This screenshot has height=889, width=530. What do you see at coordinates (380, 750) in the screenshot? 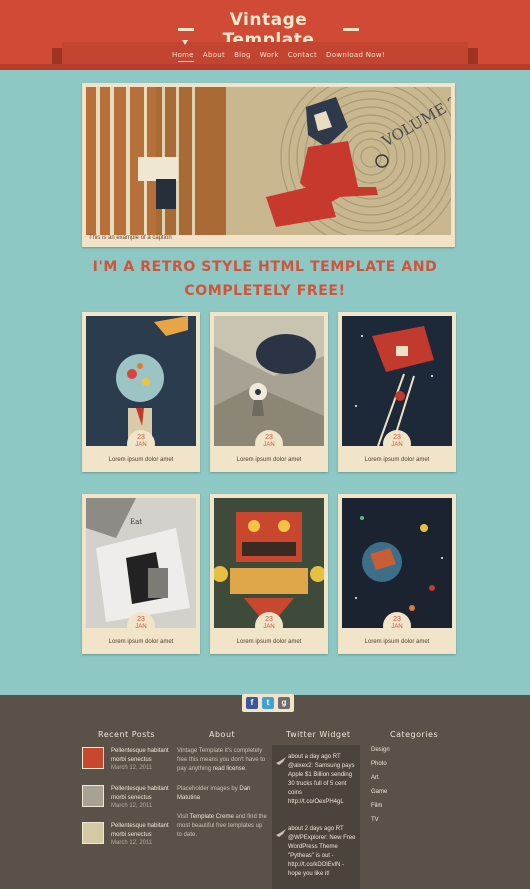
I see `category-design: Design` at bounding box center [380, 750].